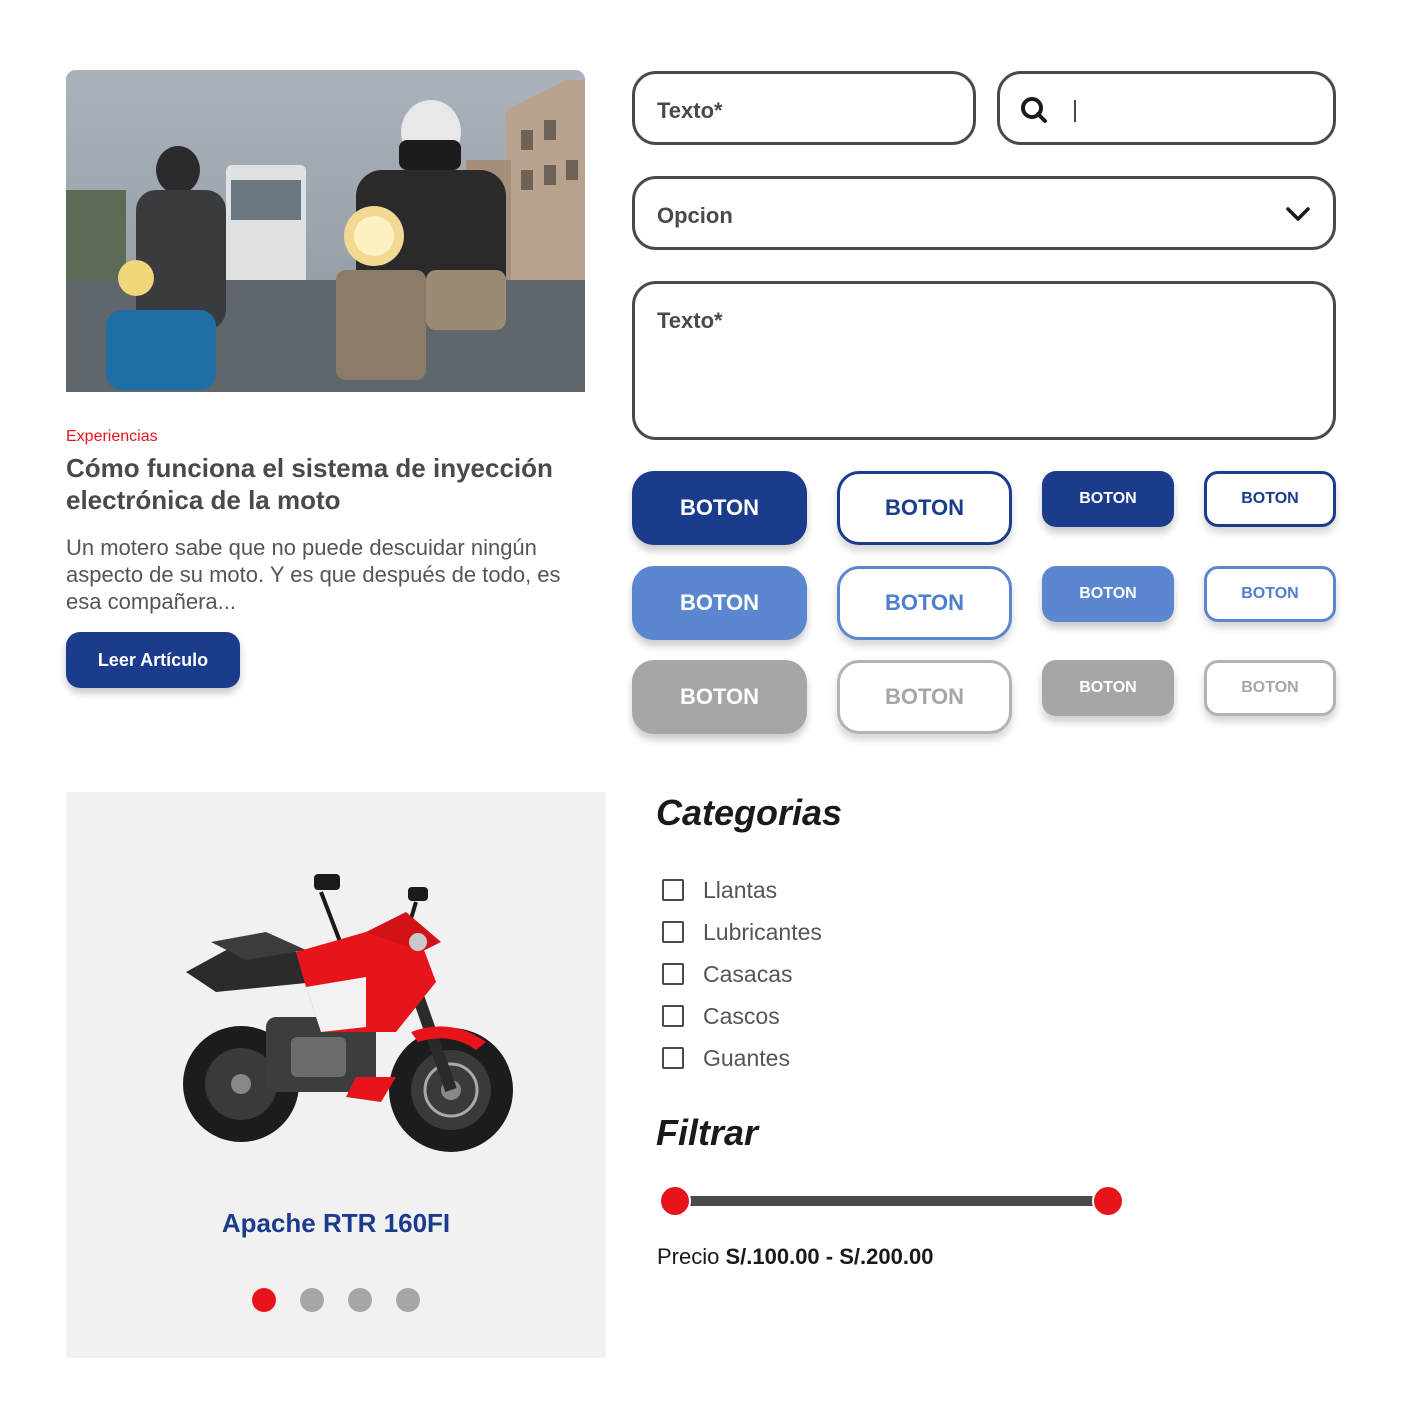 This screenshot has width=1404, height=1410. I want to click on read-article-button: Leer Artículo, so click(153, 660).